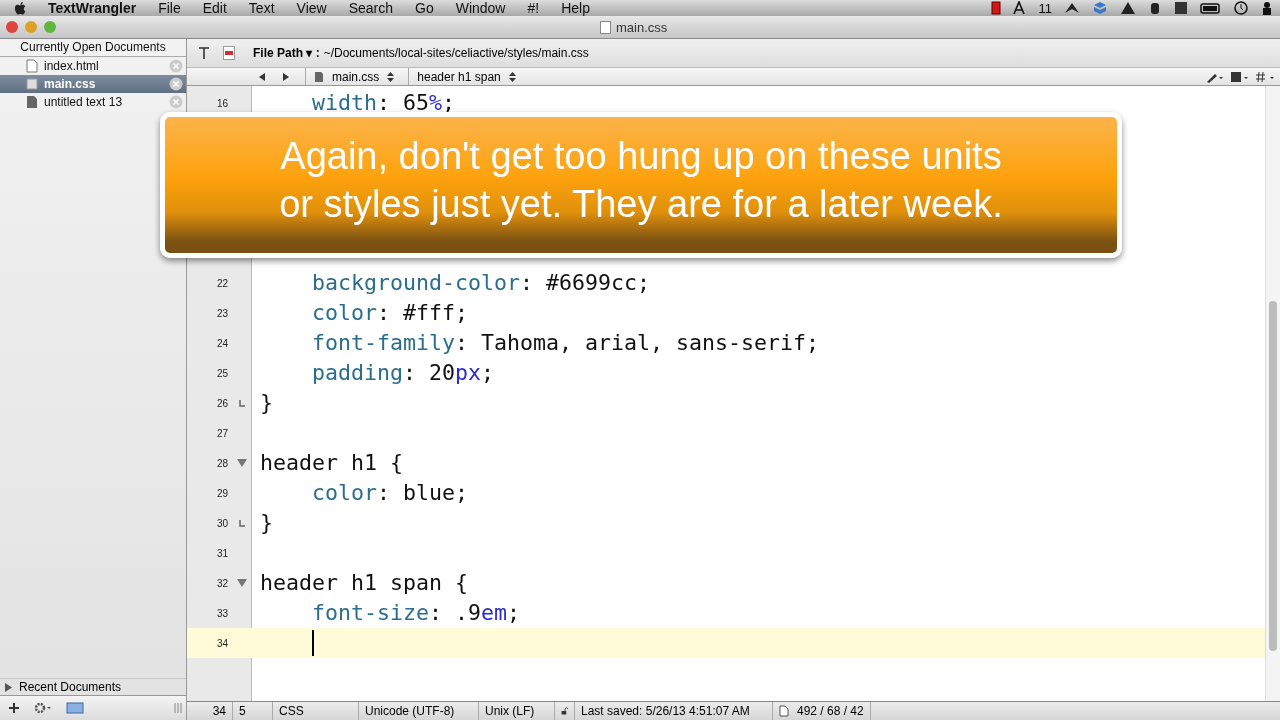  Describe the element at coordinates (481, 283) in the screenshot. I see `code-line: background-color: #6699cc;` at that location.